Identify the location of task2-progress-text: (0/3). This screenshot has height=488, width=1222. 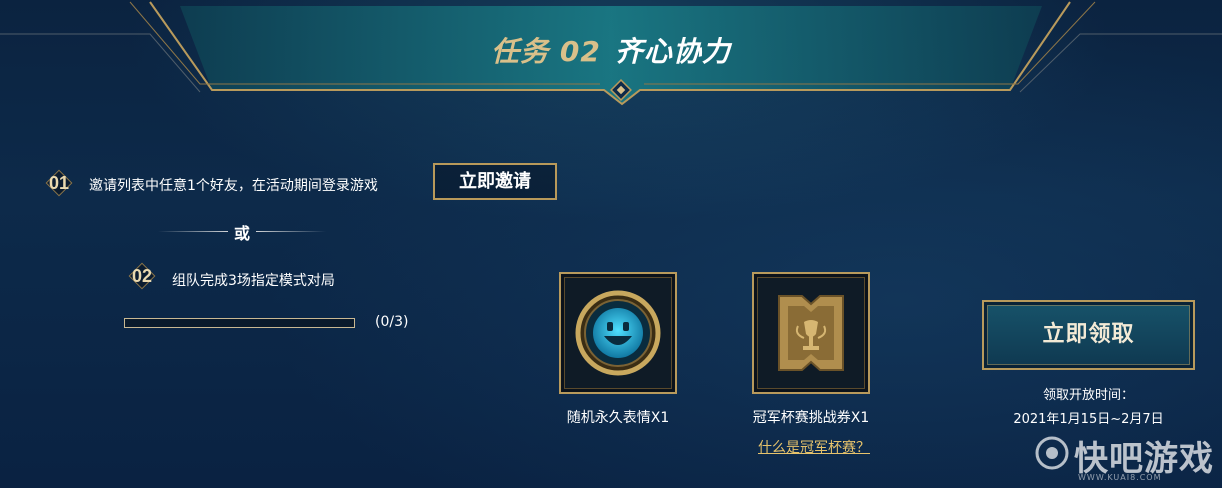
(392, 322).